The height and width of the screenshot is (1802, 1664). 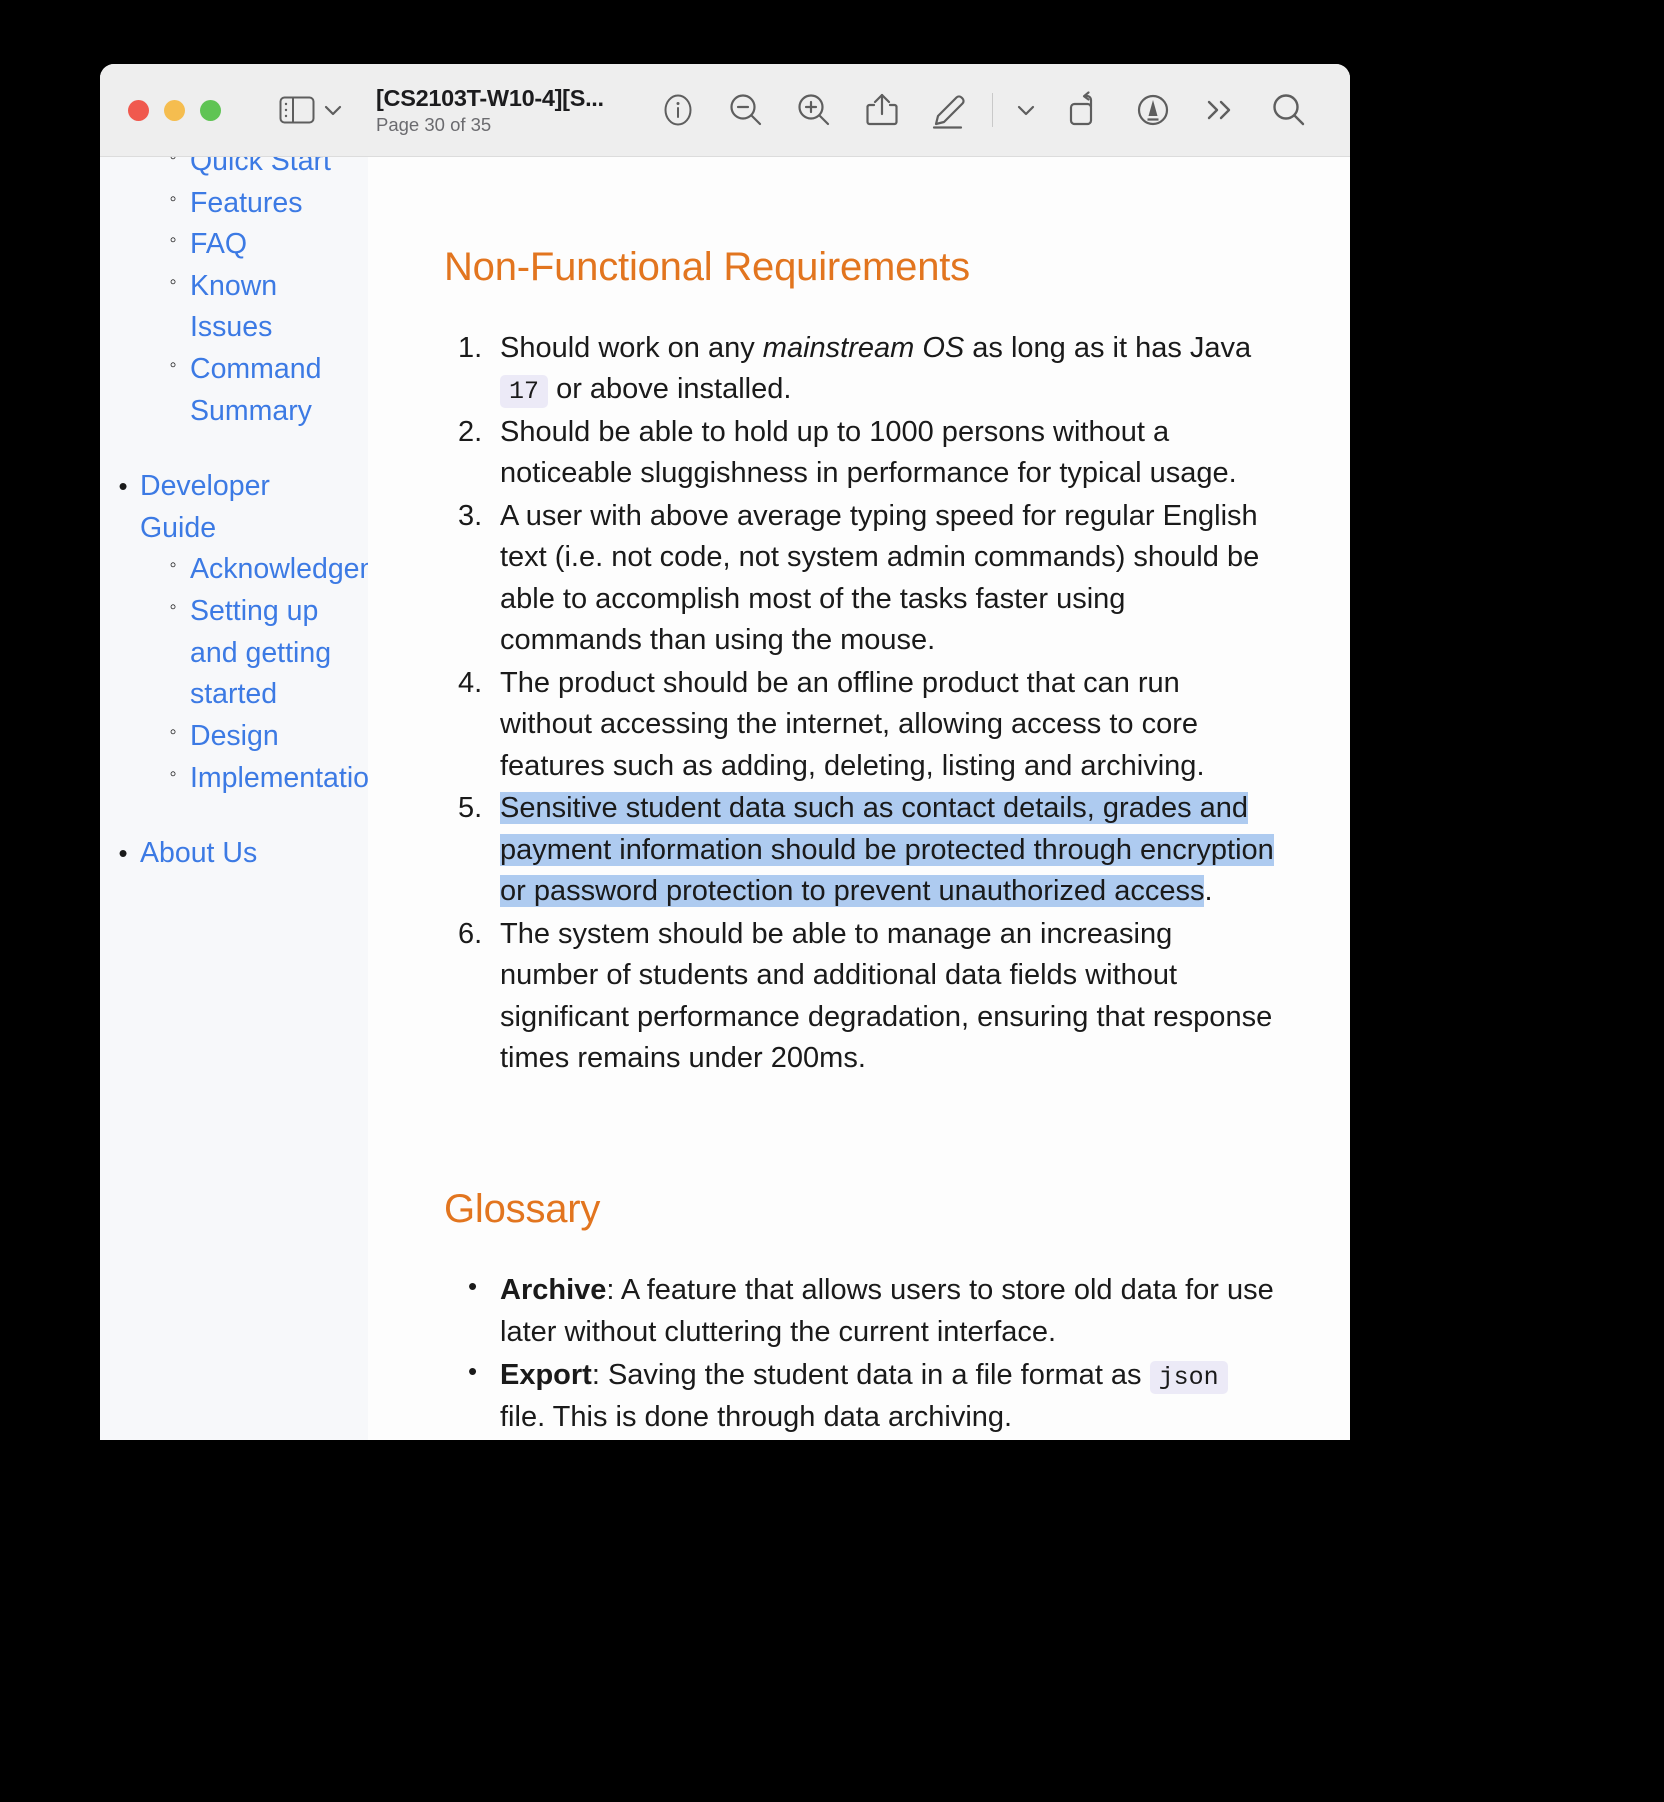 I want to click on more-chevrons-button, so click(x=1221, y=110).